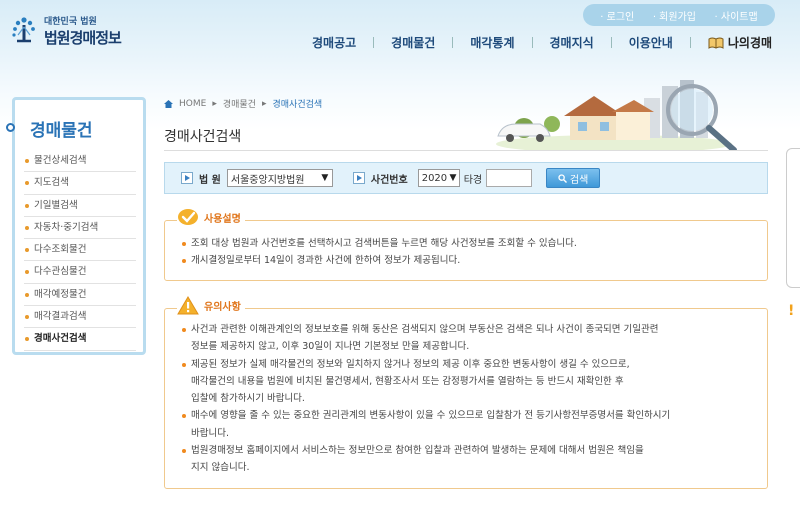 The width and height of the screenshot is (800, 519). Describe the element at coordinates (413, 42) in the screenshot. I see `nav-auction-items: 경매물건` at that location.